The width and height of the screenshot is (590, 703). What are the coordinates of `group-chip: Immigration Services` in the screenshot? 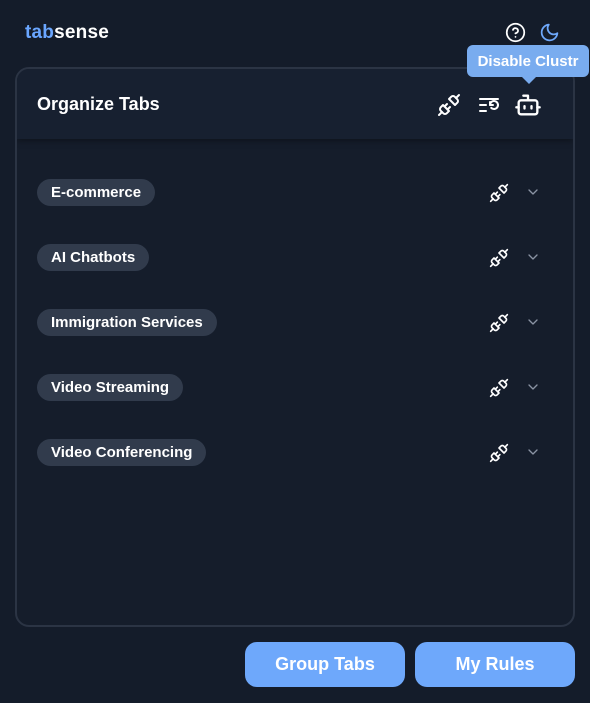 It's located at (127, 322).